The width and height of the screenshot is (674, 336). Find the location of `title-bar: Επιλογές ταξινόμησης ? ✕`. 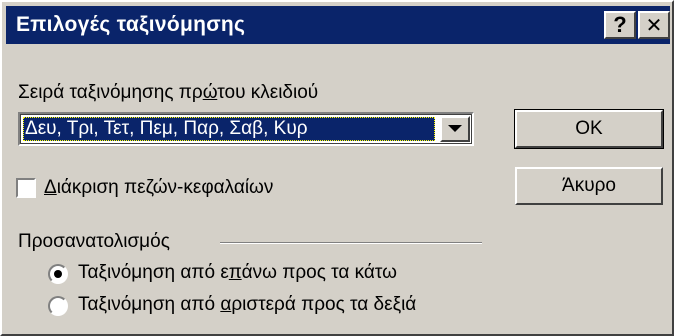

title-bar: Επιλογές ταξινόμησης ? ✕ is located at coordinates (338, 25).